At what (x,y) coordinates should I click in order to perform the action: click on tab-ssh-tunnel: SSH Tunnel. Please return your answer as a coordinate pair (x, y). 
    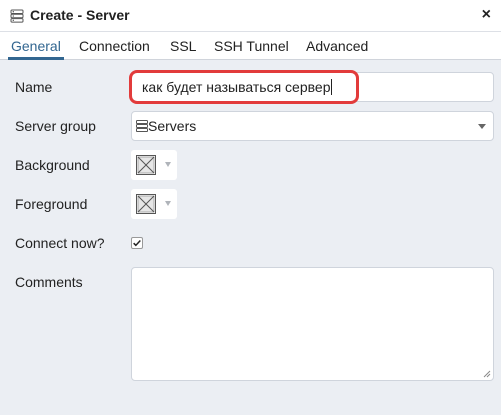
    Looking at the image, I should click on (251, 46).